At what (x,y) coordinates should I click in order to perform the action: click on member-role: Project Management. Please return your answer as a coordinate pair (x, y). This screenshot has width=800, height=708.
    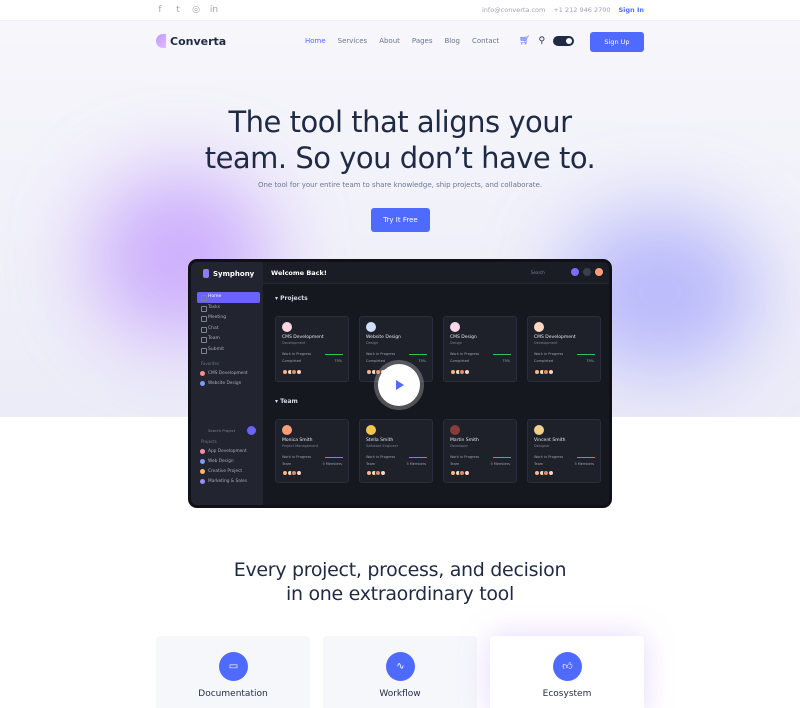
    Looking at the image, I should click on (300, 446).